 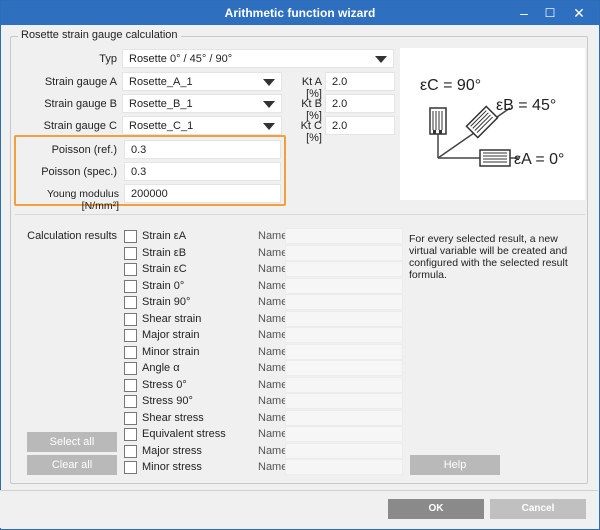 I want to click on result-label: Strain εA, so click(x=164, y=236).